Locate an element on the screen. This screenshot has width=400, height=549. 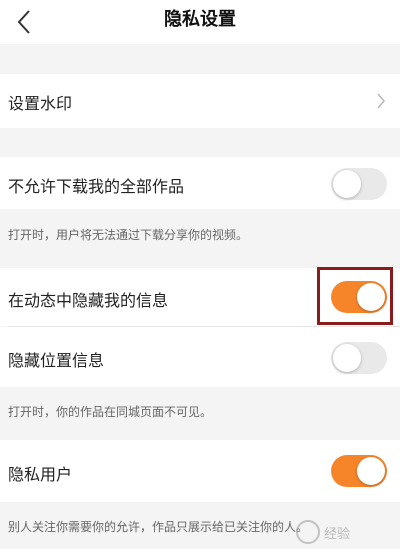
watermark-setting-label: 设置水印 is located at coordinates (40, 103).